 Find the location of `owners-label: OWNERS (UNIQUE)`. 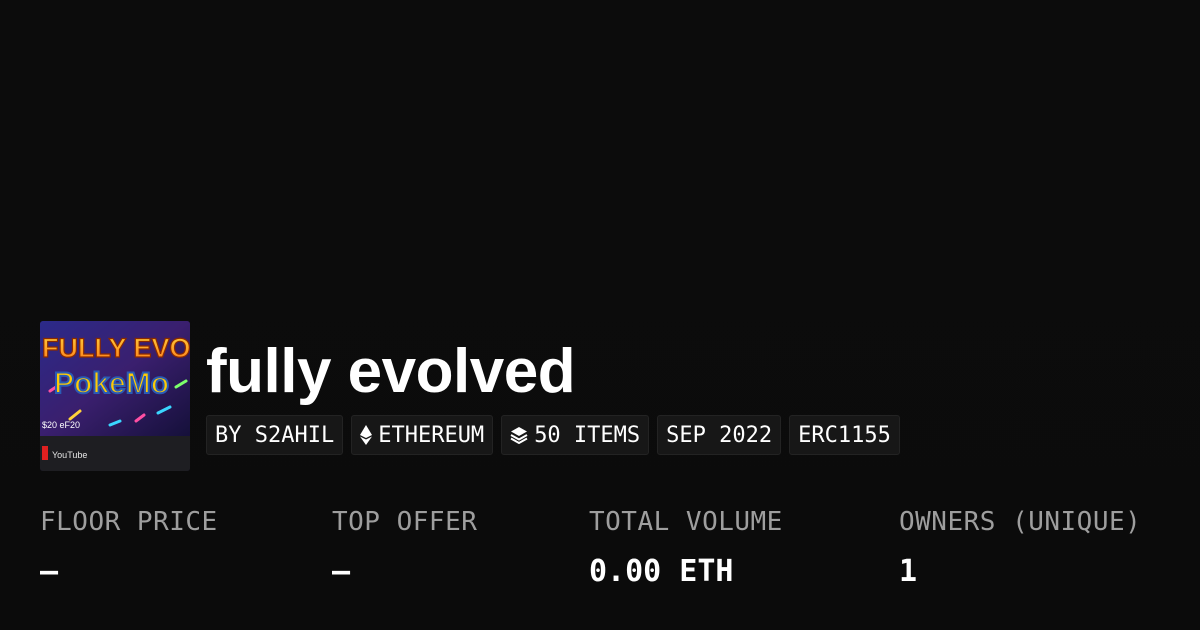

owners-label: OWNERS (UNIQUE) is located at coordinates (1020, 522).